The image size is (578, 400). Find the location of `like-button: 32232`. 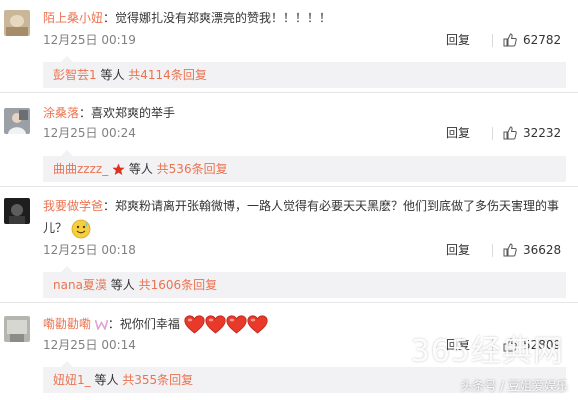

like-button: 32232 is located at coordinates (529, 133).